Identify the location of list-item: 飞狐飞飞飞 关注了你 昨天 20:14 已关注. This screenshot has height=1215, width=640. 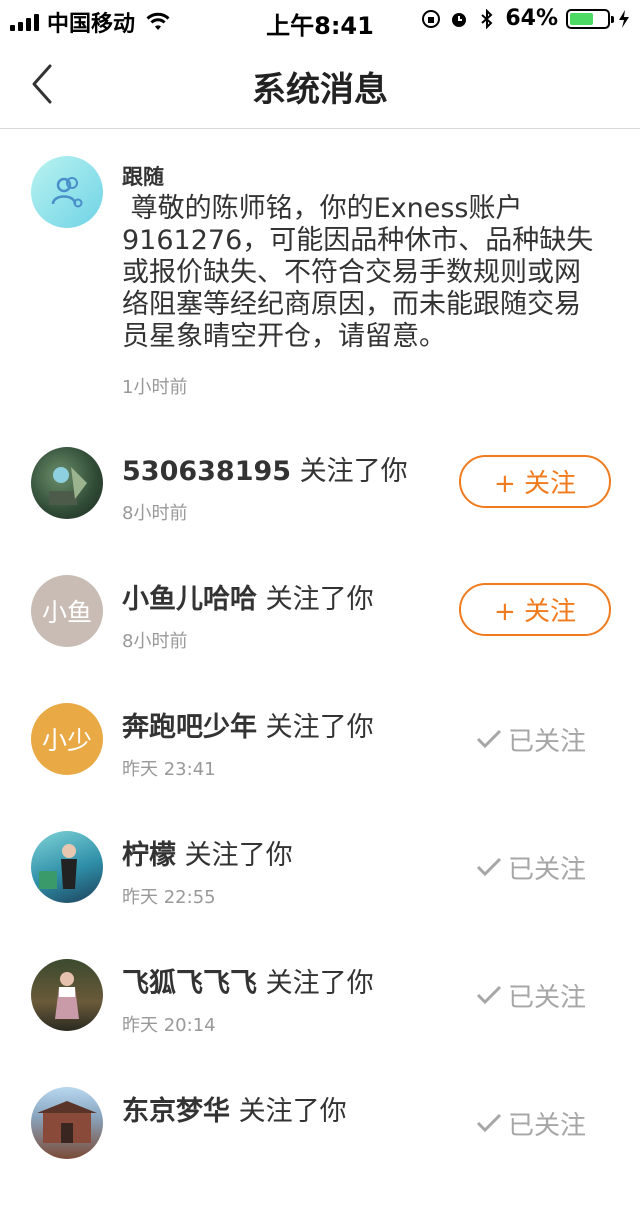
(320, 1023).